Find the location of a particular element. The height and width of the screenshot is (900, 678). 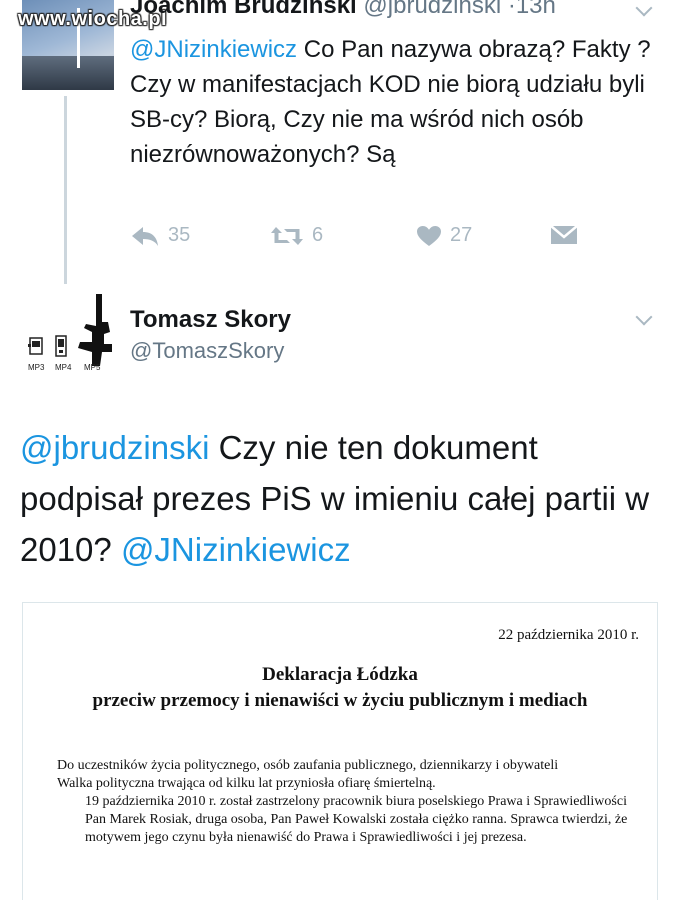

envelope-icon is located at coordinates (564, 234).